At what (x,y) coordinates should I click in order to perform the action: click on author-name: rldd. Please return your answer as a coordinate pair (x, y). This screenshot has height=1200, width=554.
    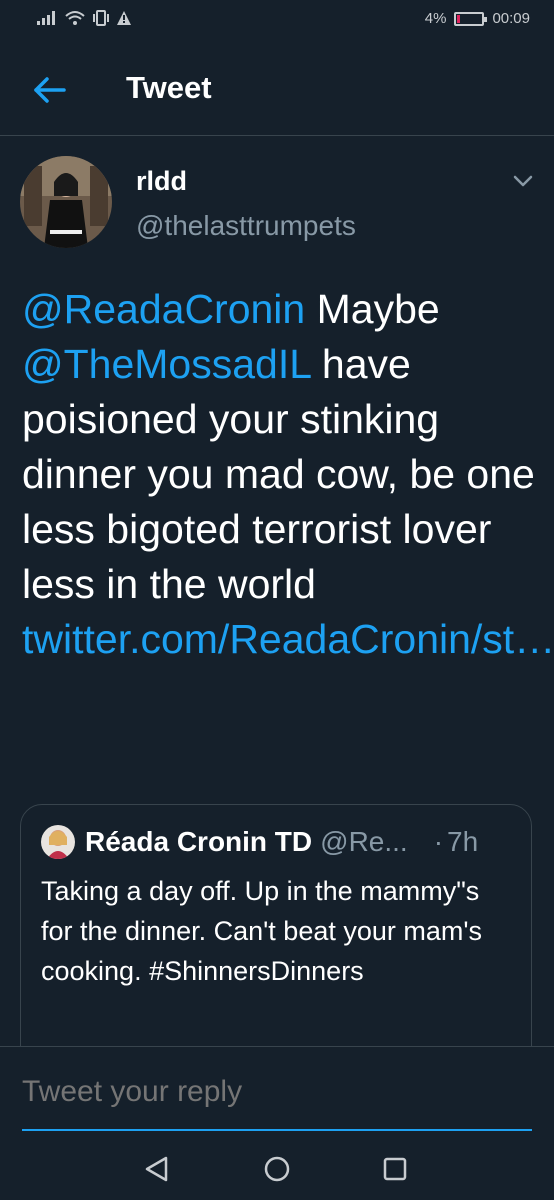
    Looking at the image, I should click on (161, 181).